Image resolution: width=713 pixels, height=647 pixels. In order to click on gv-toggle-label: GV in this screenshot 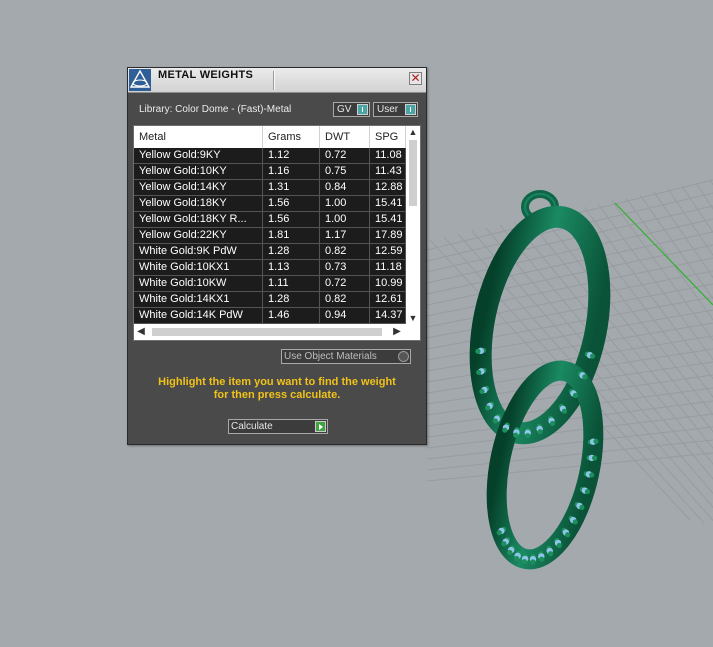, I will do `click(344, 109)`.